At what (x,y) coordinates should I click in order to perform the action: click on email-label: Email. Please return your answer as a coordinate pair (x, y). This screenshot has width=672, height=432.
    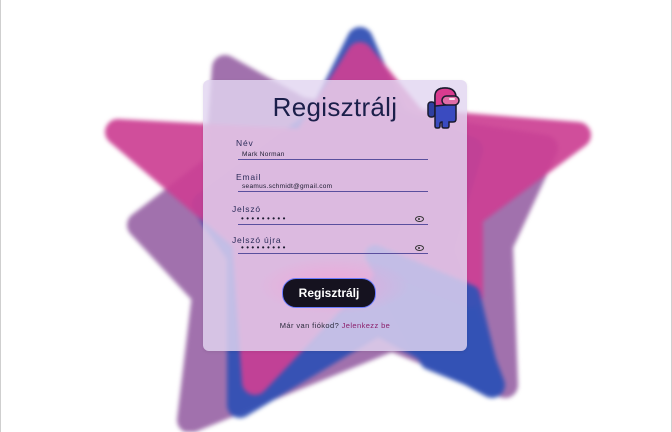
    Looking at the image, I should click on (249, 177).